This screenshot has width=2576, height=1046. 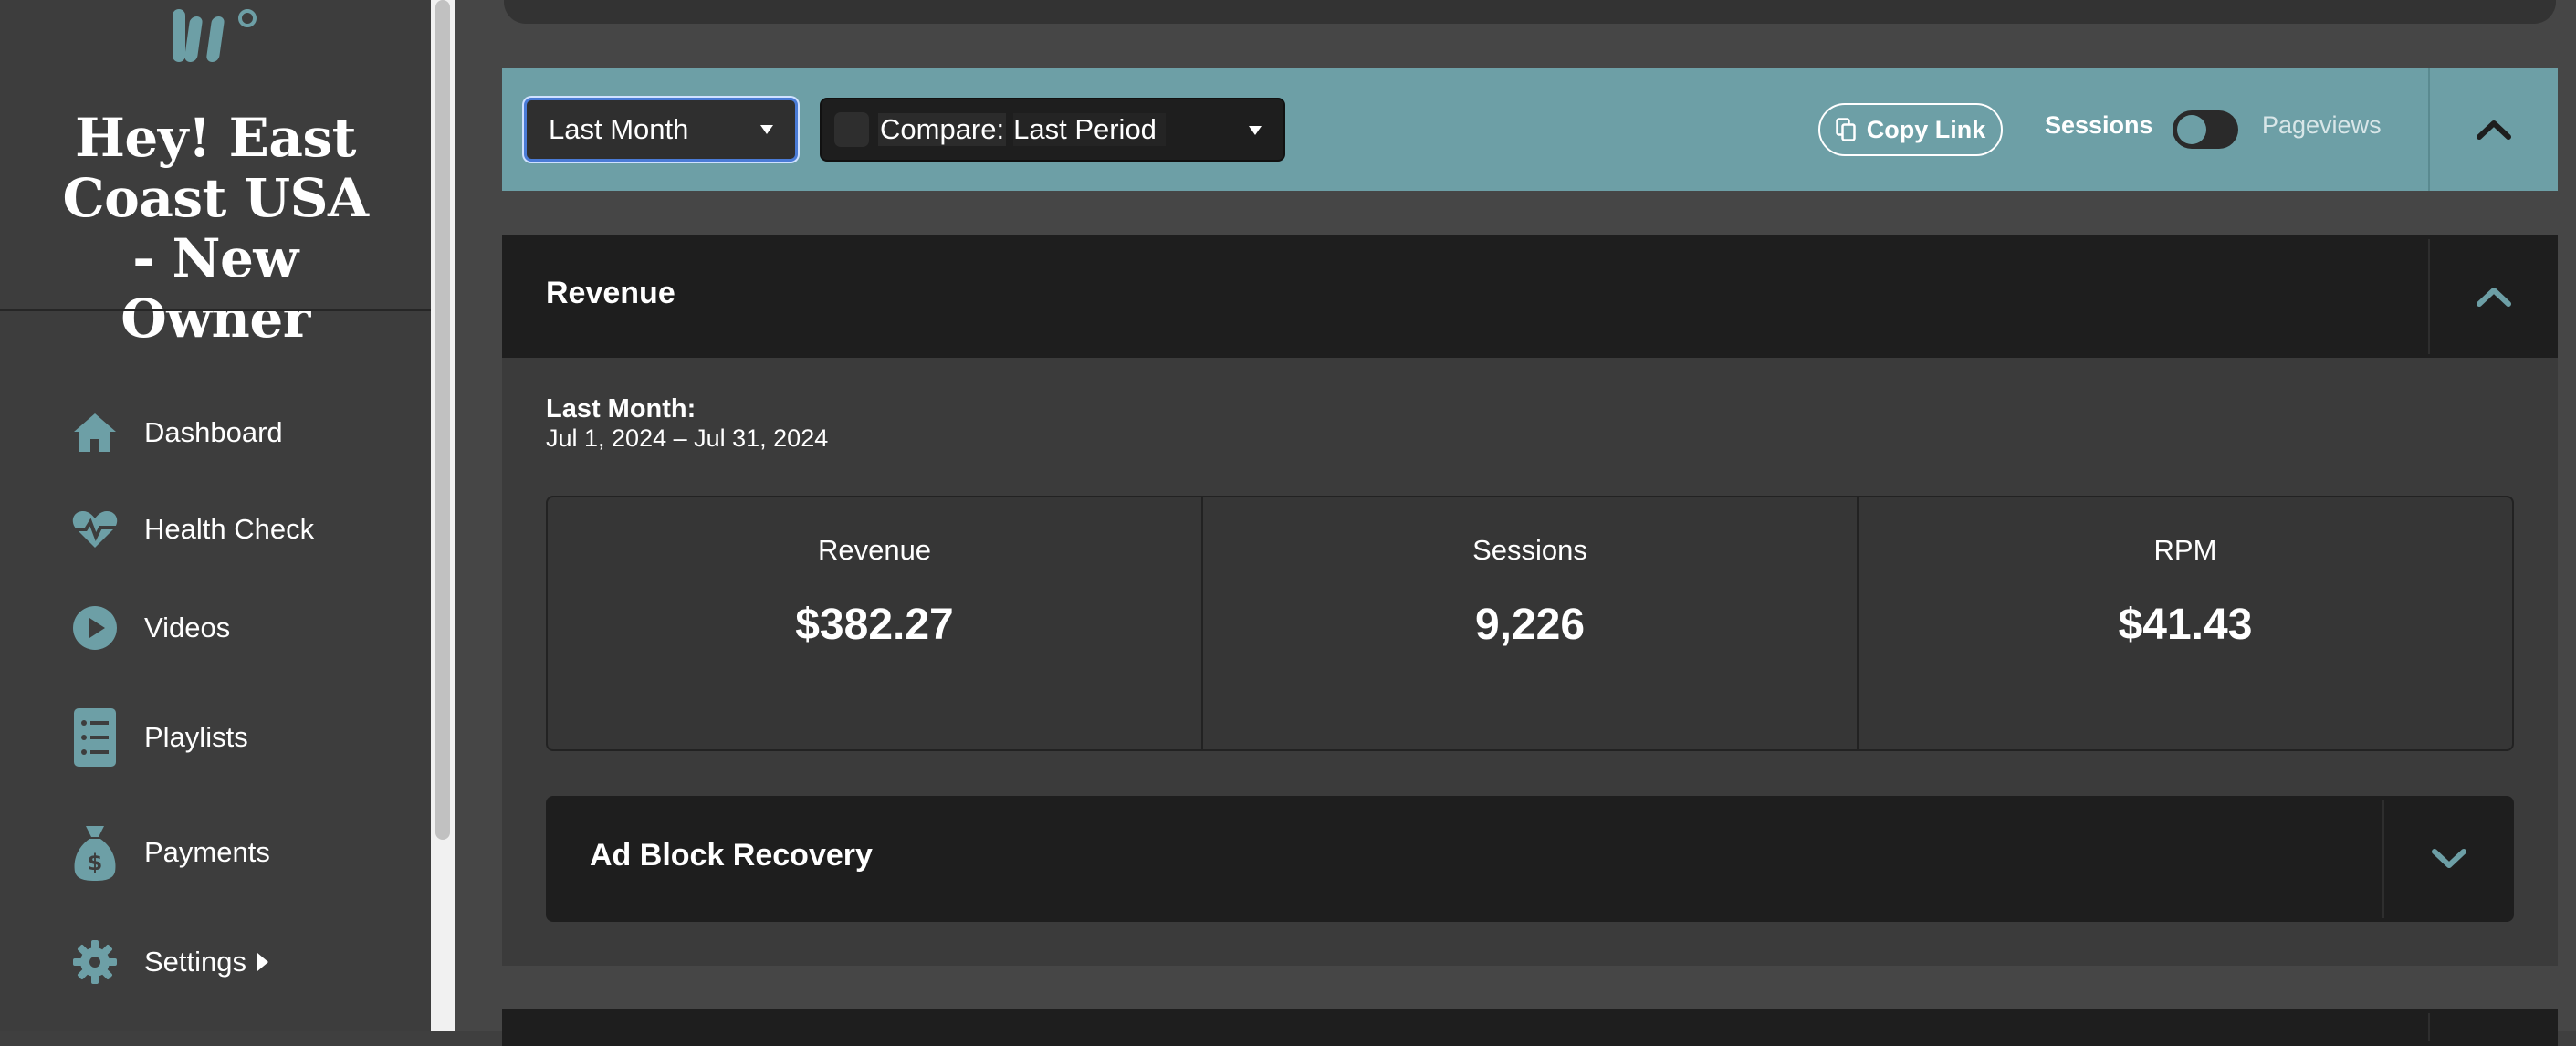 I want to click on period-select-value: Last Month, so click(x=619, y=129).